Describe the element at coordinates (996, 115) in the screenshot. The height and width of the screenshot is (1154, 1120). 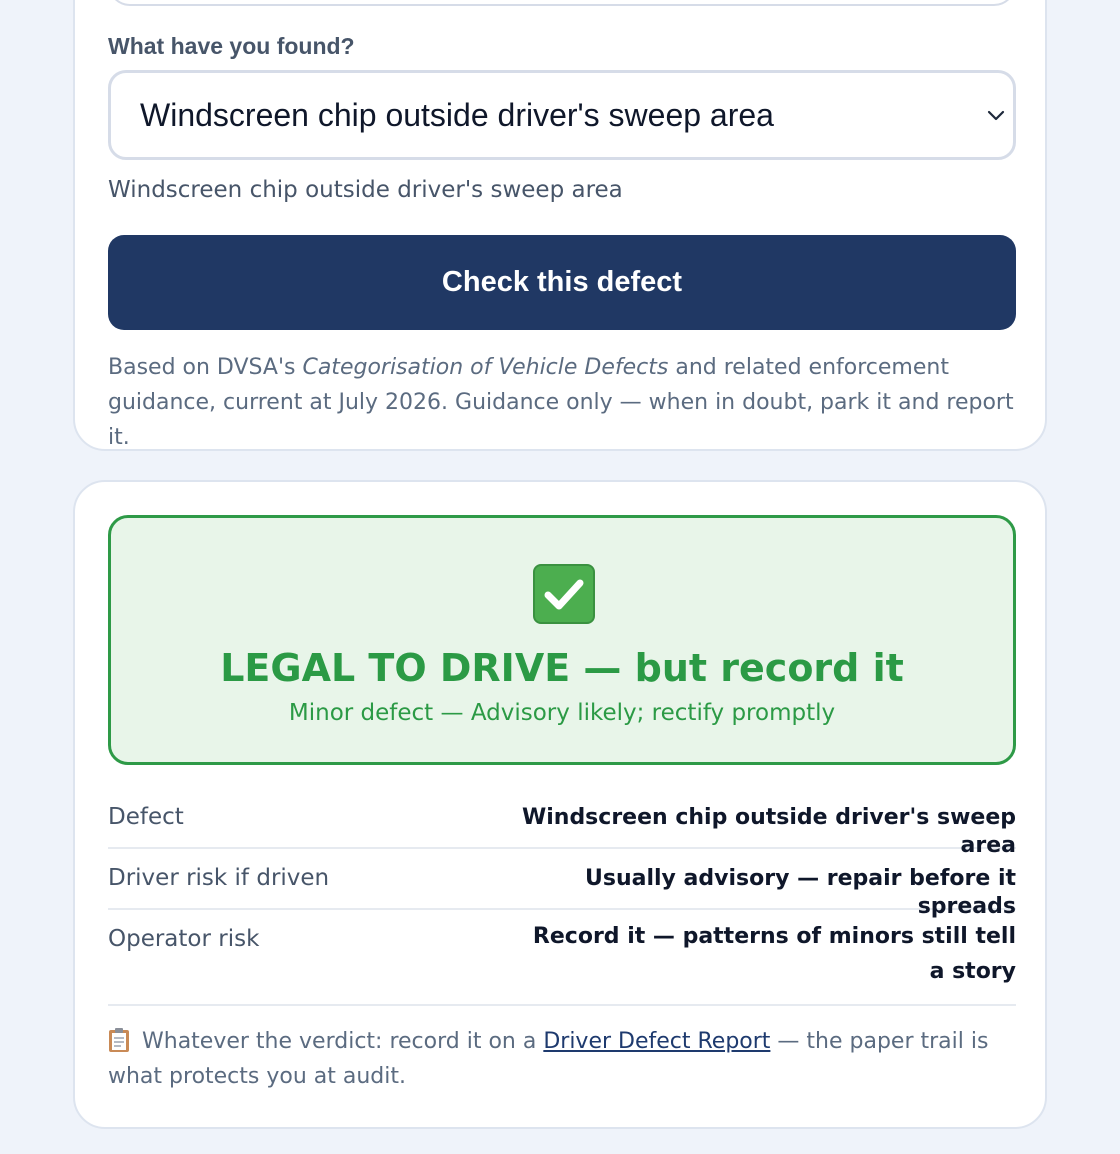
I see `chevron-down-icon` at that location.